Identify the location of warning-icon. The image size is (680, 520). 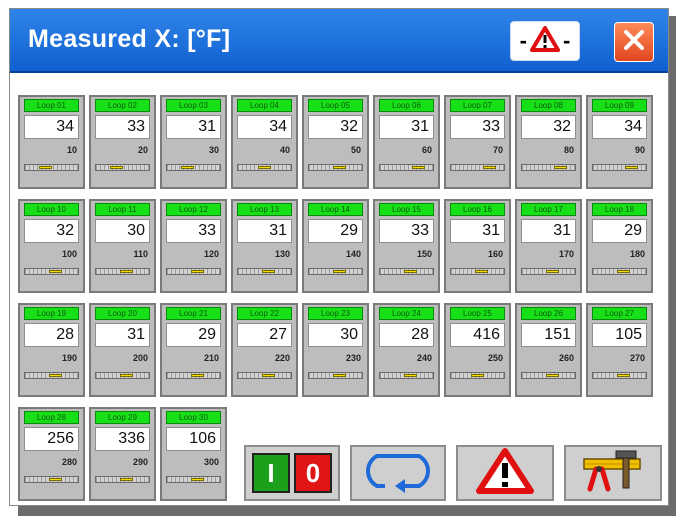
(505, 473).